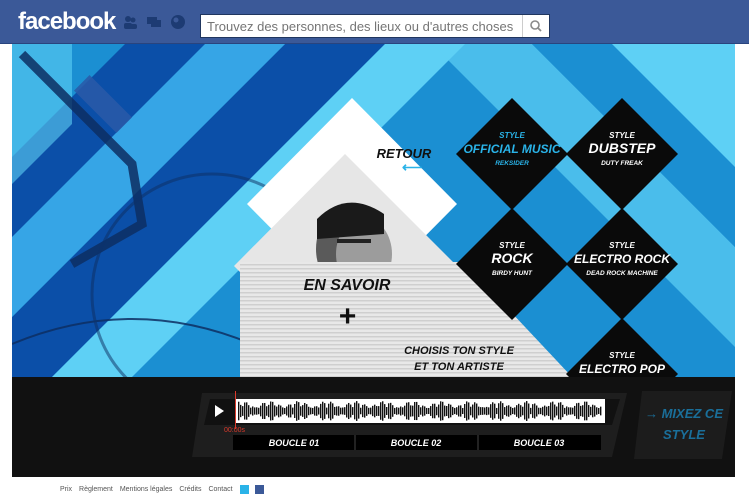 The width and height of the screenshot is (749, 494). I want to click on footer-link-reglement: Règlement, so click(96, 489).